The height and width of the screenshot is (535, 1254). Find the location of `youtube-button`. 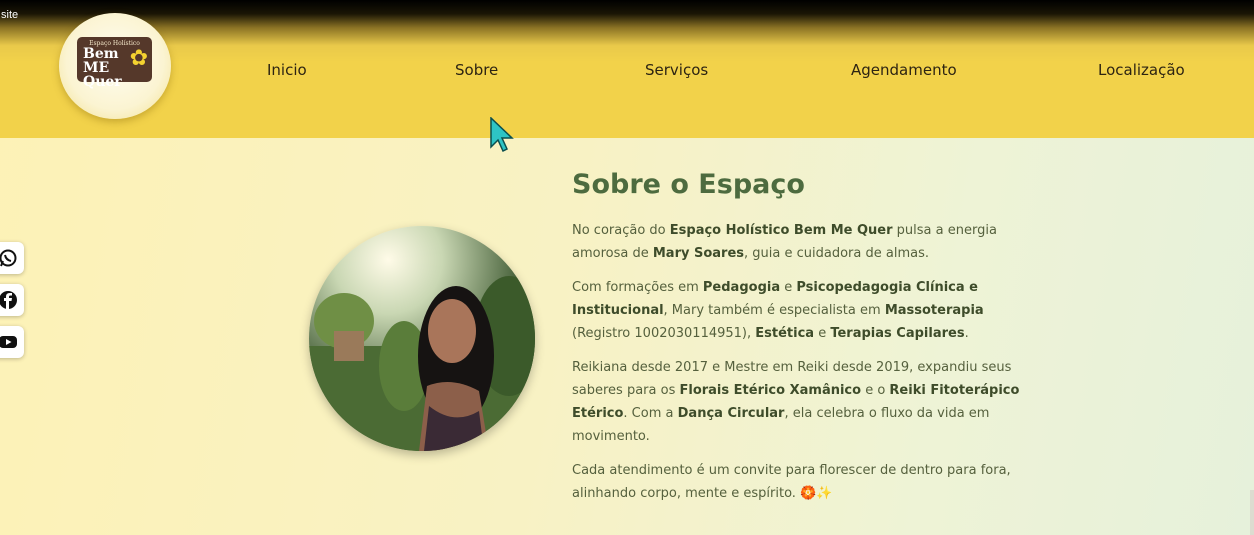

youtube-button is located at coordinates (12, 342).